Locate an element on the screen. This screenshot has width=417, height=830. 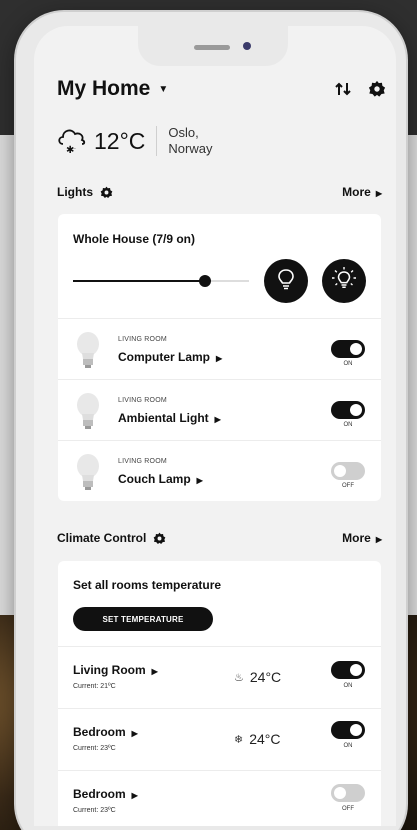
light-row: LIVING ROOM Ambiental Light ▶ ON is located at coordinates (219, 411).